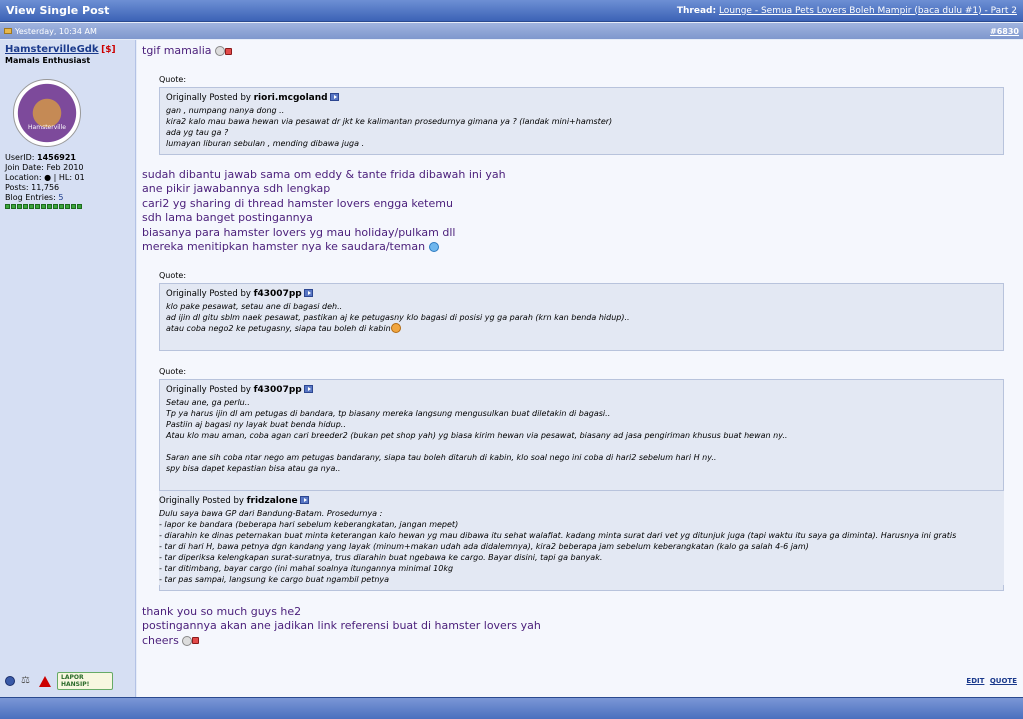 The width and height of the screenshot is (1023, 719). I want to click on join-value: Feb 2010, so click(65, 167).